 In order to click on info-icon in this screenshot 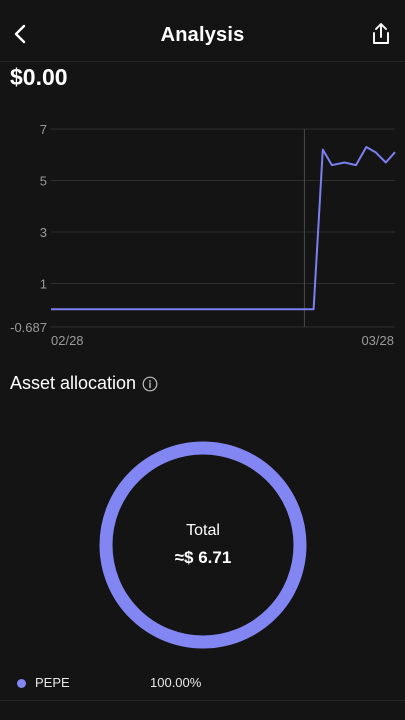, I will do `click(150, 384)`.